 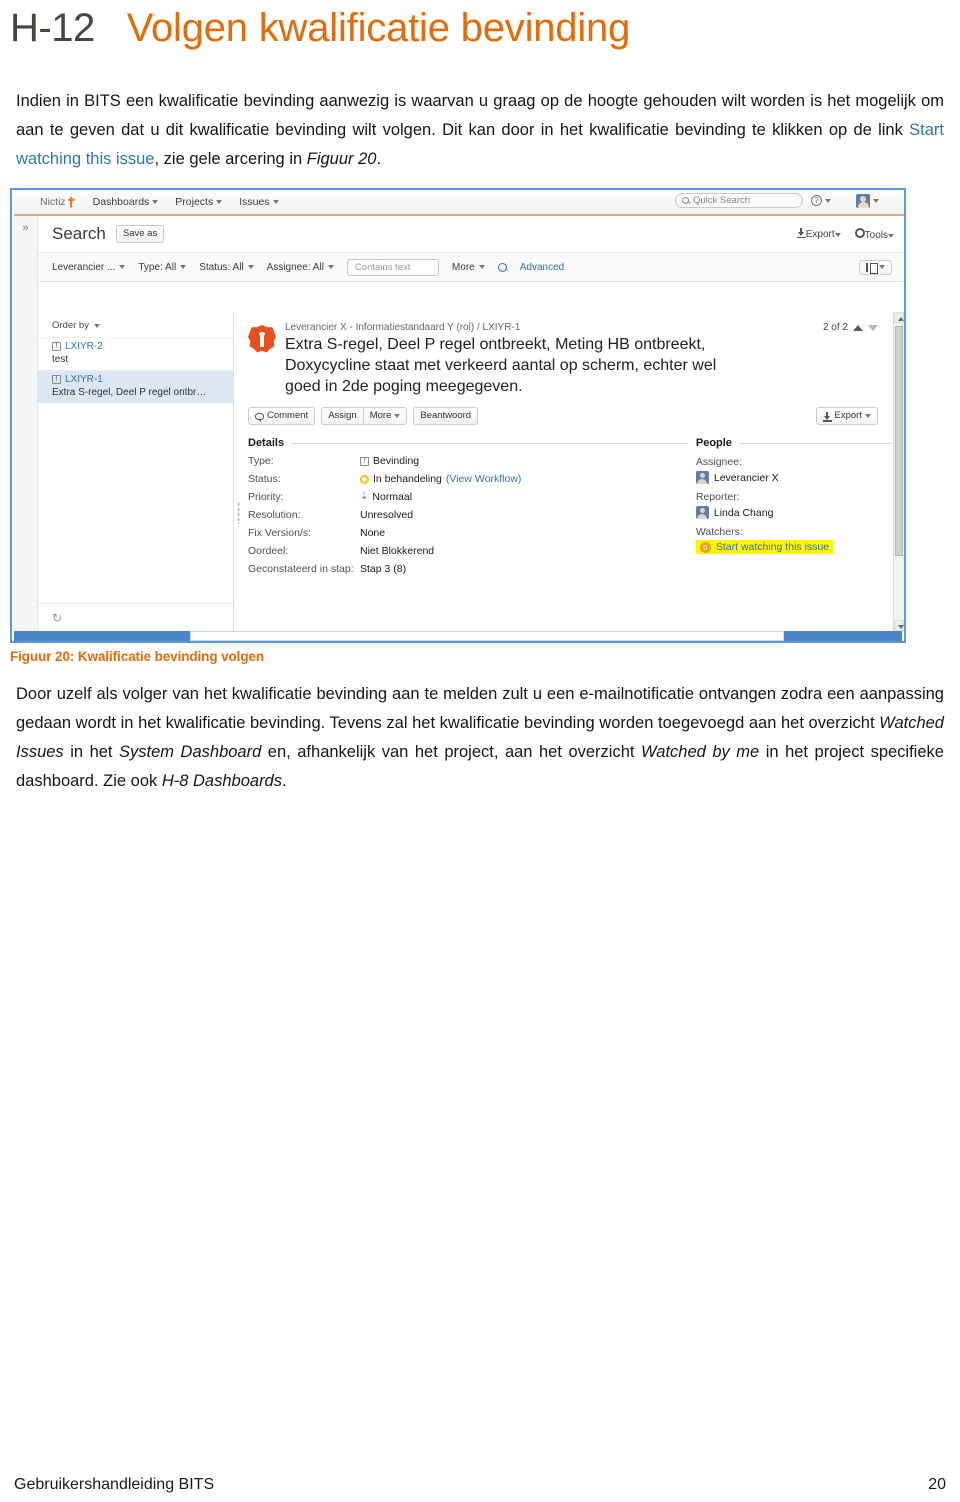 What do you see at coordinates (295, 267) in the screenshot?
I see `filter-assignee-label: Assignee: All` at bounding box center [295, 267].